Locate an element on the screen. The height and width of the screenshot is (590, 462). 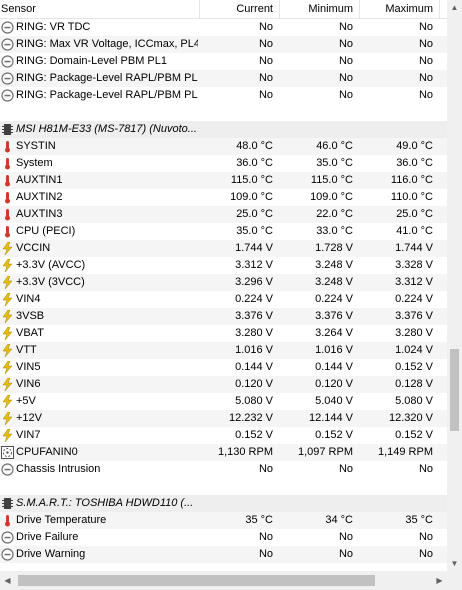
sensor-label: AUXTIN2 is located at coordinates (39, 197).